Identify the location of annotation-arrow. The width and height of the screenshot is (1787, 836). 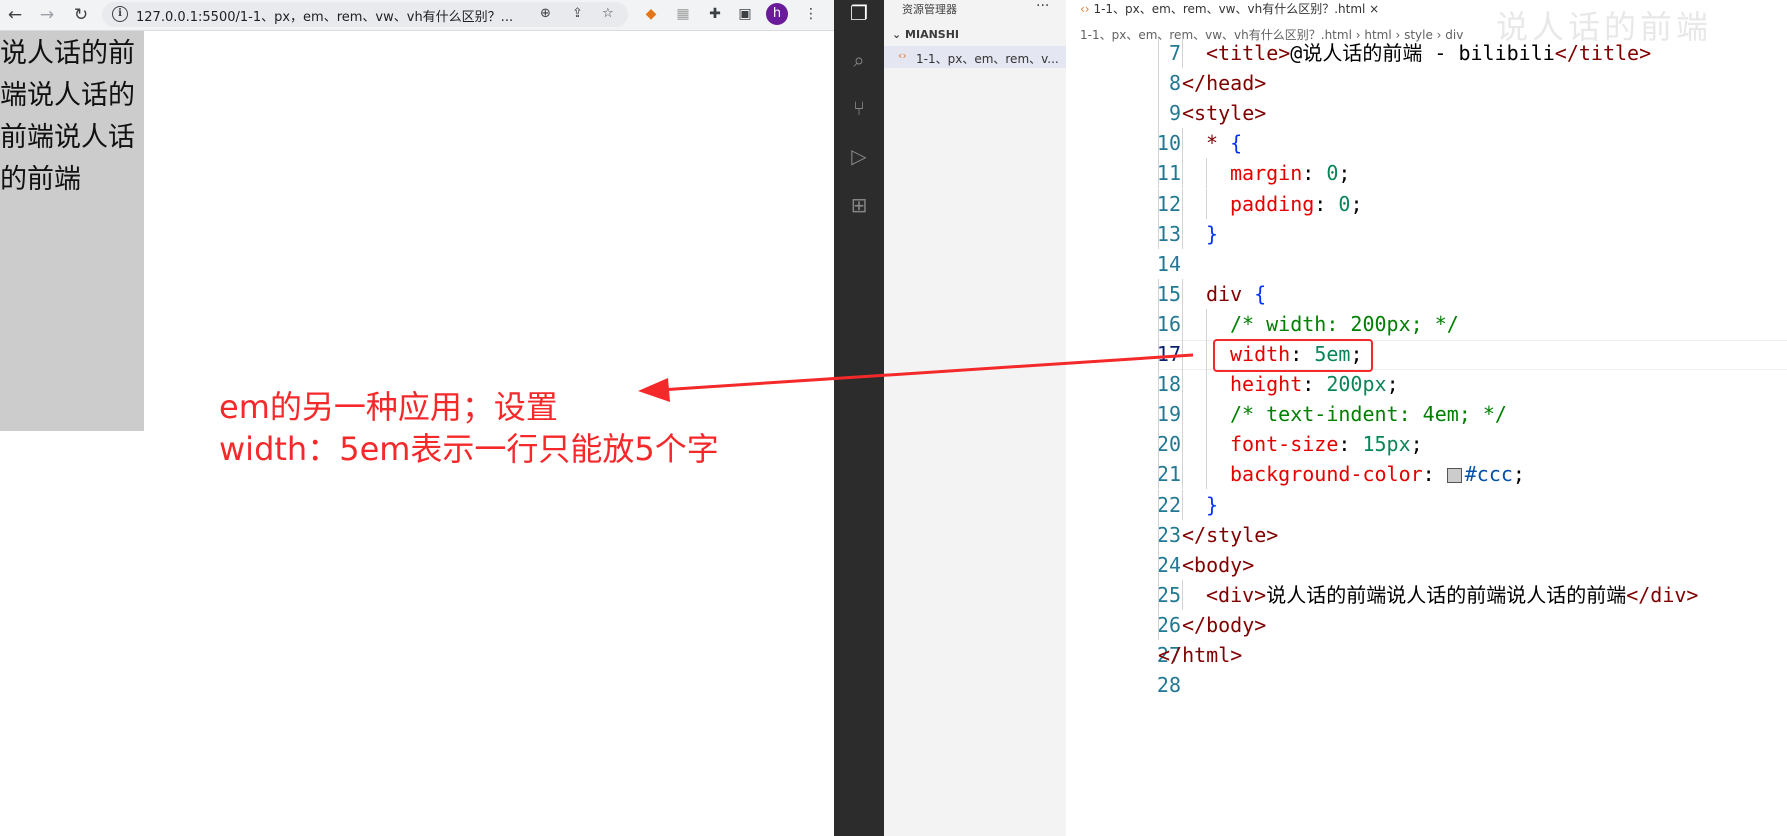
(916, 377).